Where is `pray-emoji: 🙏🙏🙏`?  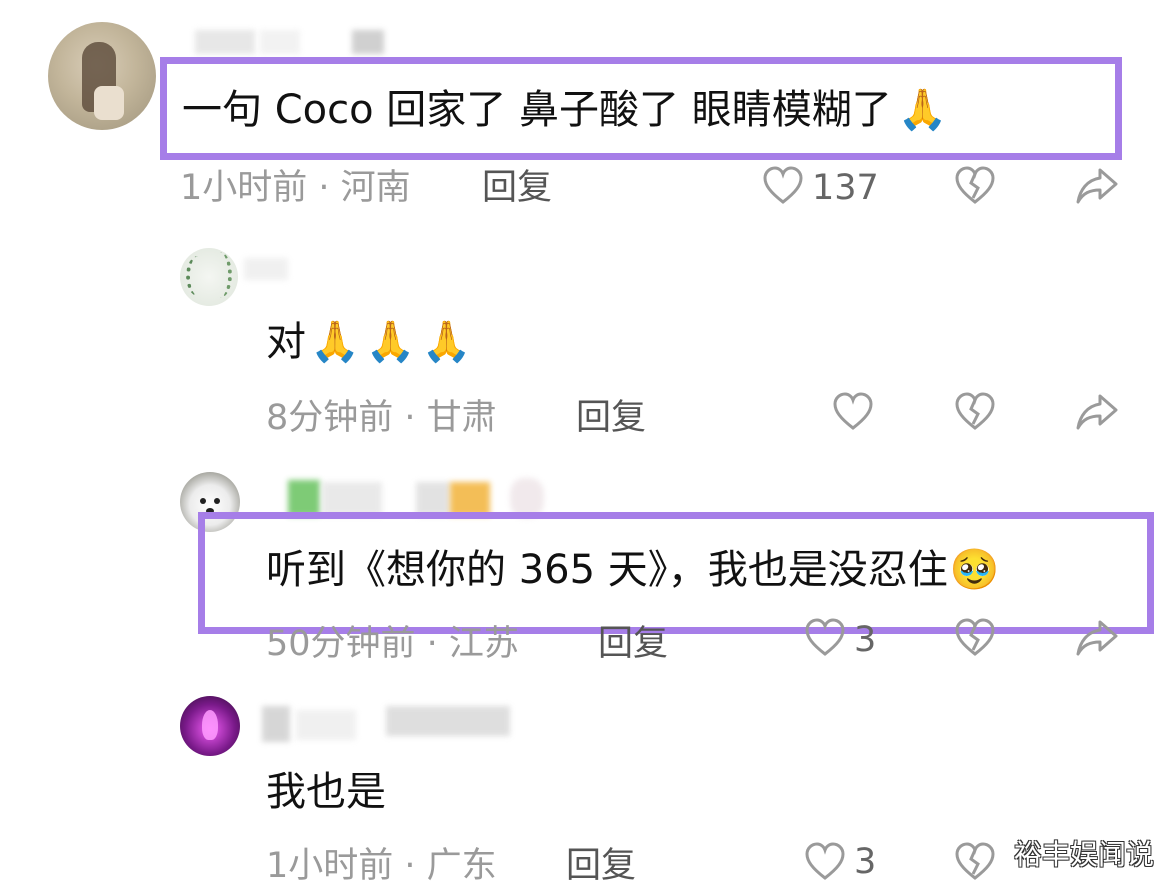
pray-emoji: 🙏🙏🙏 is located at coordinates (394, 342).